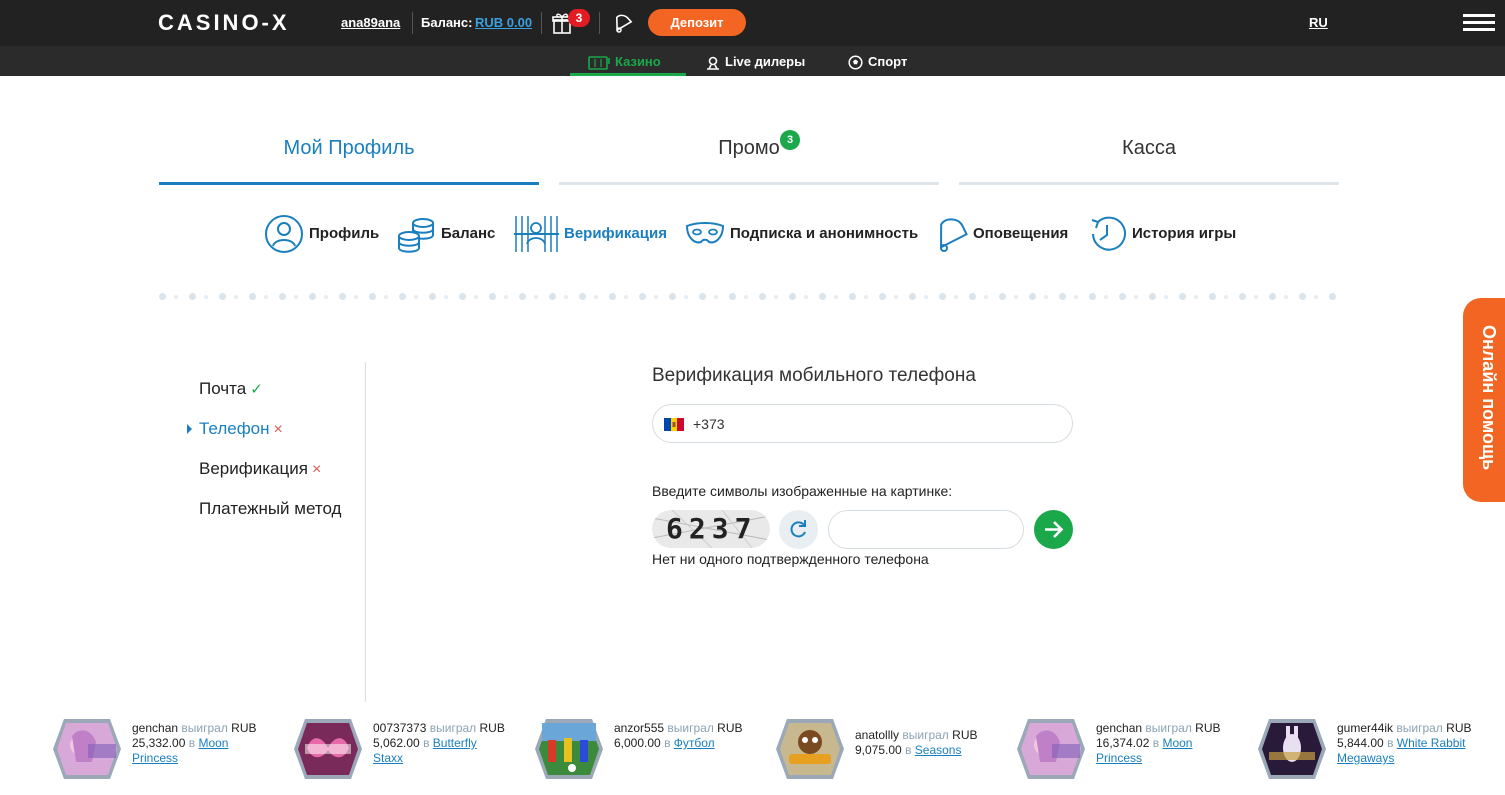  What do you see at coordinates (503, 22) in the screenshot?
I see `balance-value: RUB 0.00` at bounding box center [503, 22].